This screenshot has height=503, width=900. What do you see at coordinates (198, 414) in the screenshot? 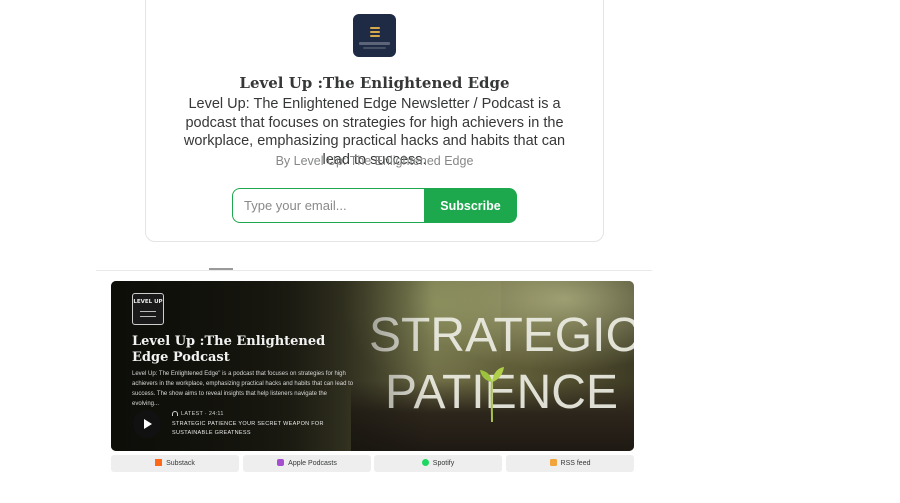
I see `latest-episode-label: LATEST · 24:11` at bounding box center [198, 414].